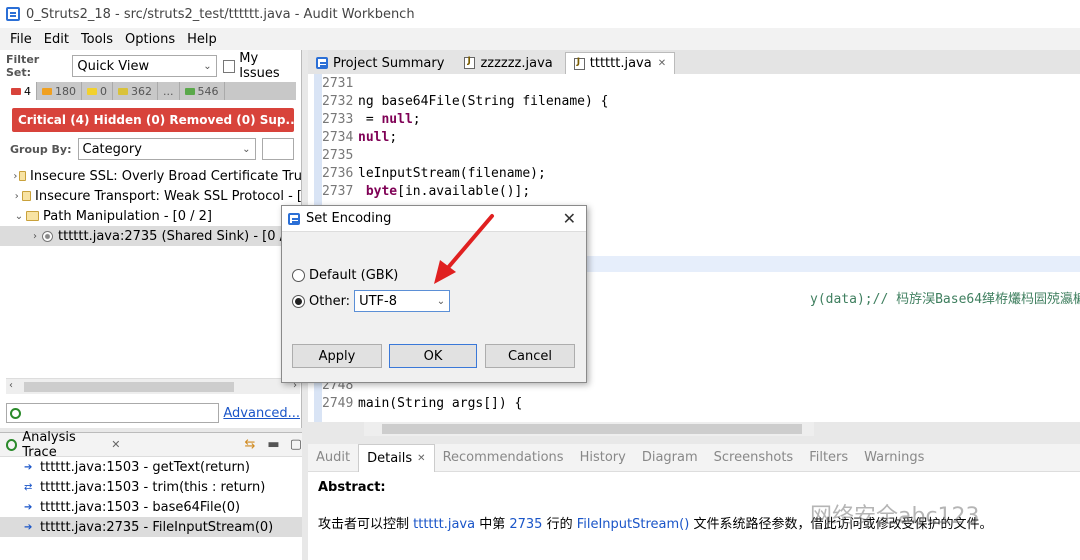  What do you see at coordinates (354, 275) in the screenshot?
I see `default-option-label: Default (GBK)` at bounding box center [354, 275].